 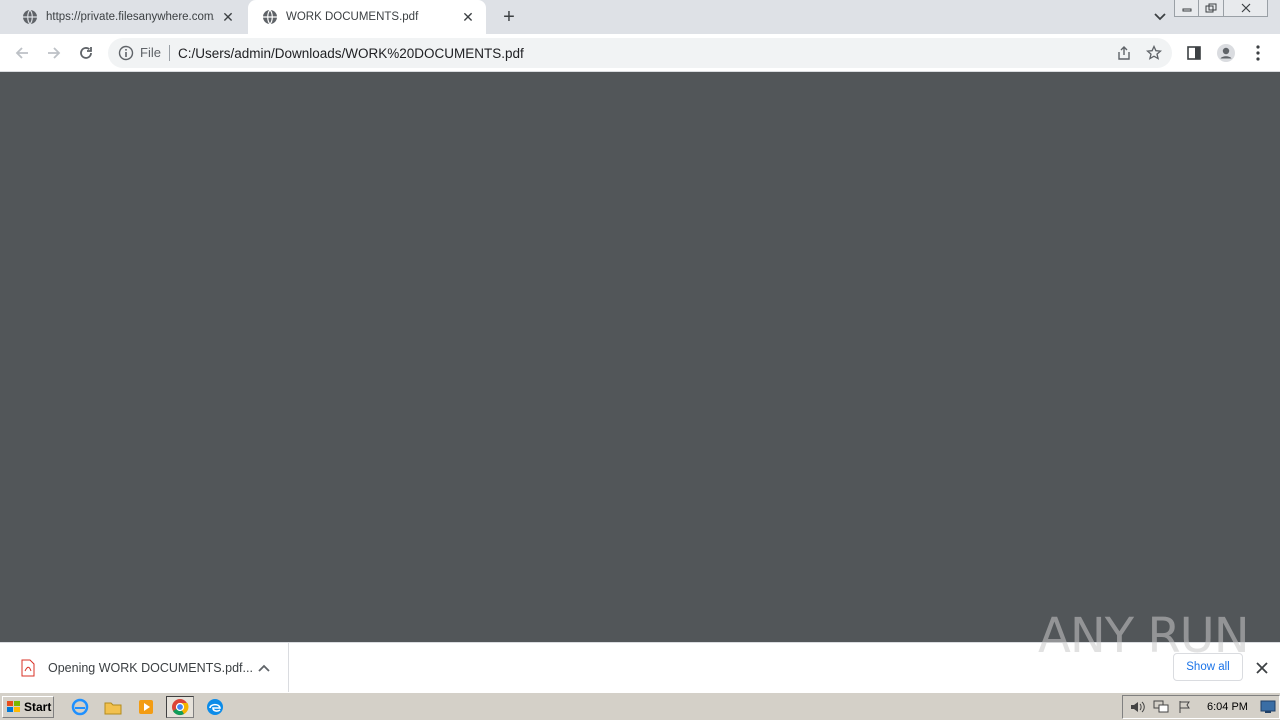 I want to click on reload-button, so click(x=86, y=53).